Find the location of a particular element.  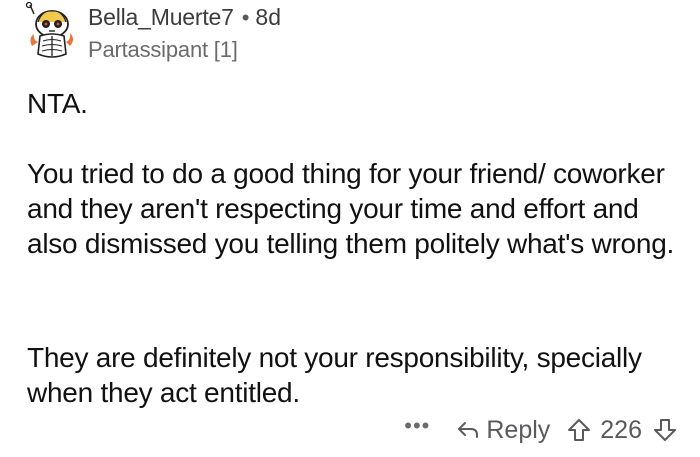

author-row: Bella_Muerte7 • 8d is located at coordinates (184, 17).